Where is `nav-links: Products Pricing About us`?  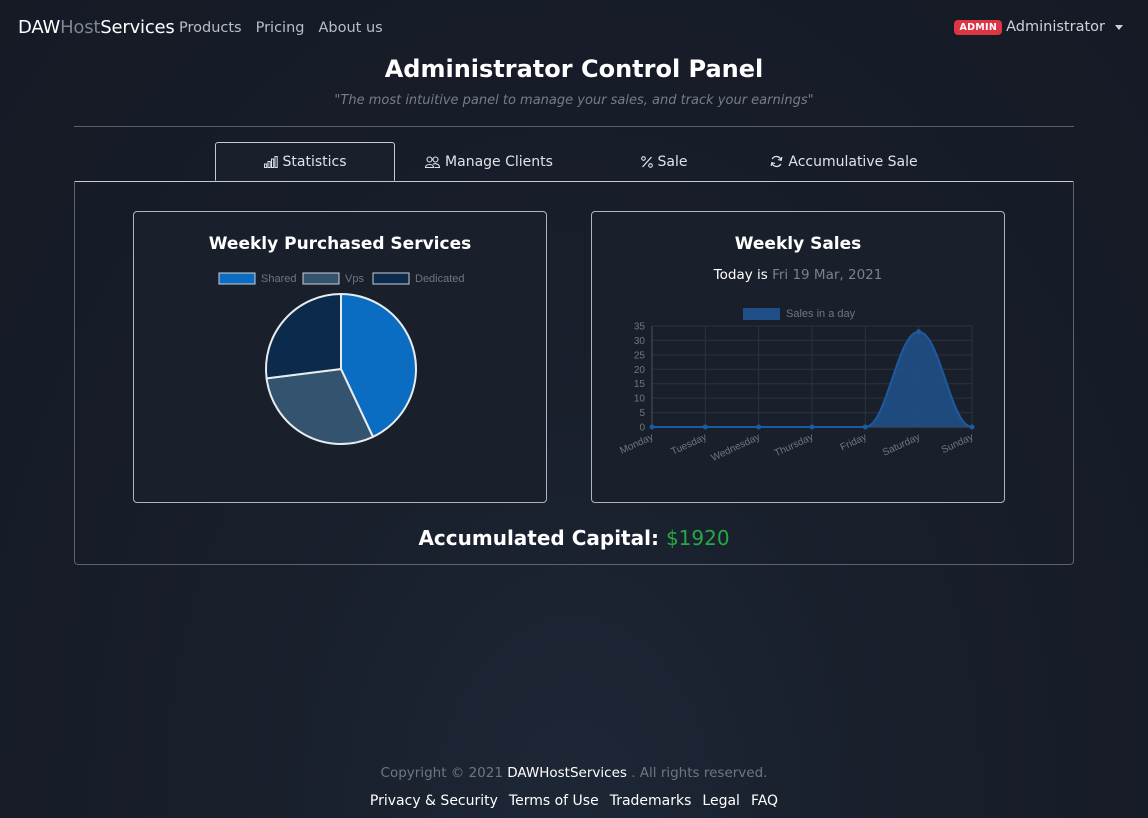 nav-links: Products Pricing About us is located at coordinates (281, 28).